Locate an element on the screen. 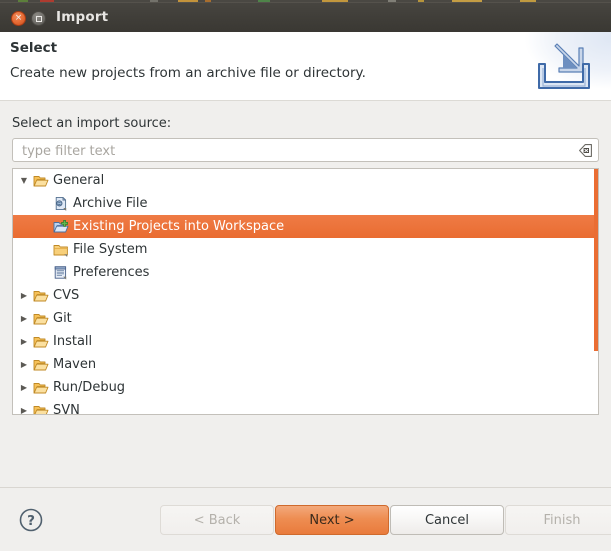 This screenshot has height=551, width=611. cancel-button: Cancel is located at coordinates (447, 520).